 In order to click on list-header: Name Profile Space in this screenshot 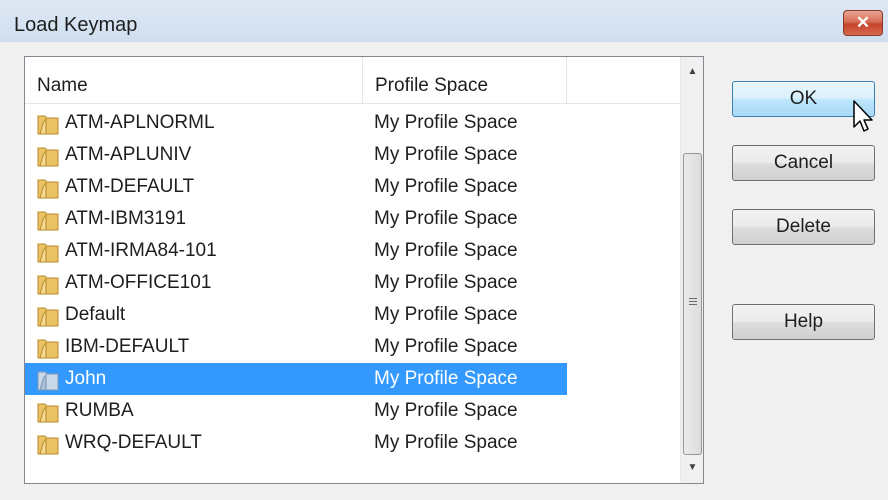, I will do `click(352, 80)`.